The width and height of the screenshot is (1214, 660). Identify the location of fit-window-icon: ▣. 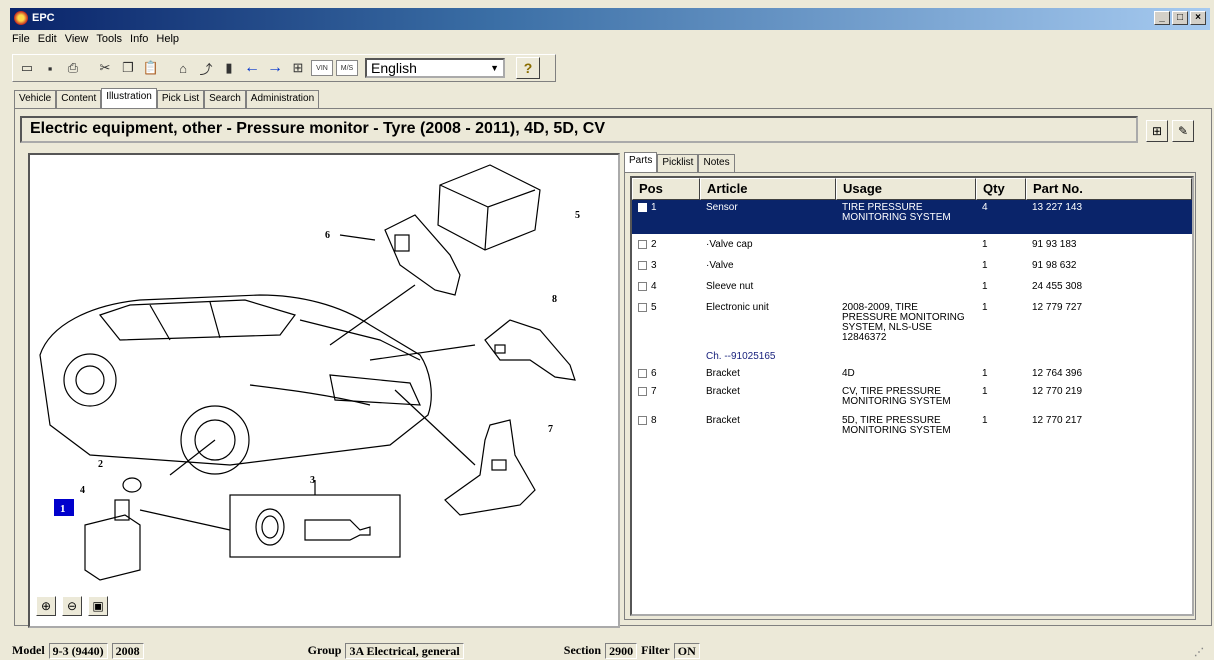
(98, 606).